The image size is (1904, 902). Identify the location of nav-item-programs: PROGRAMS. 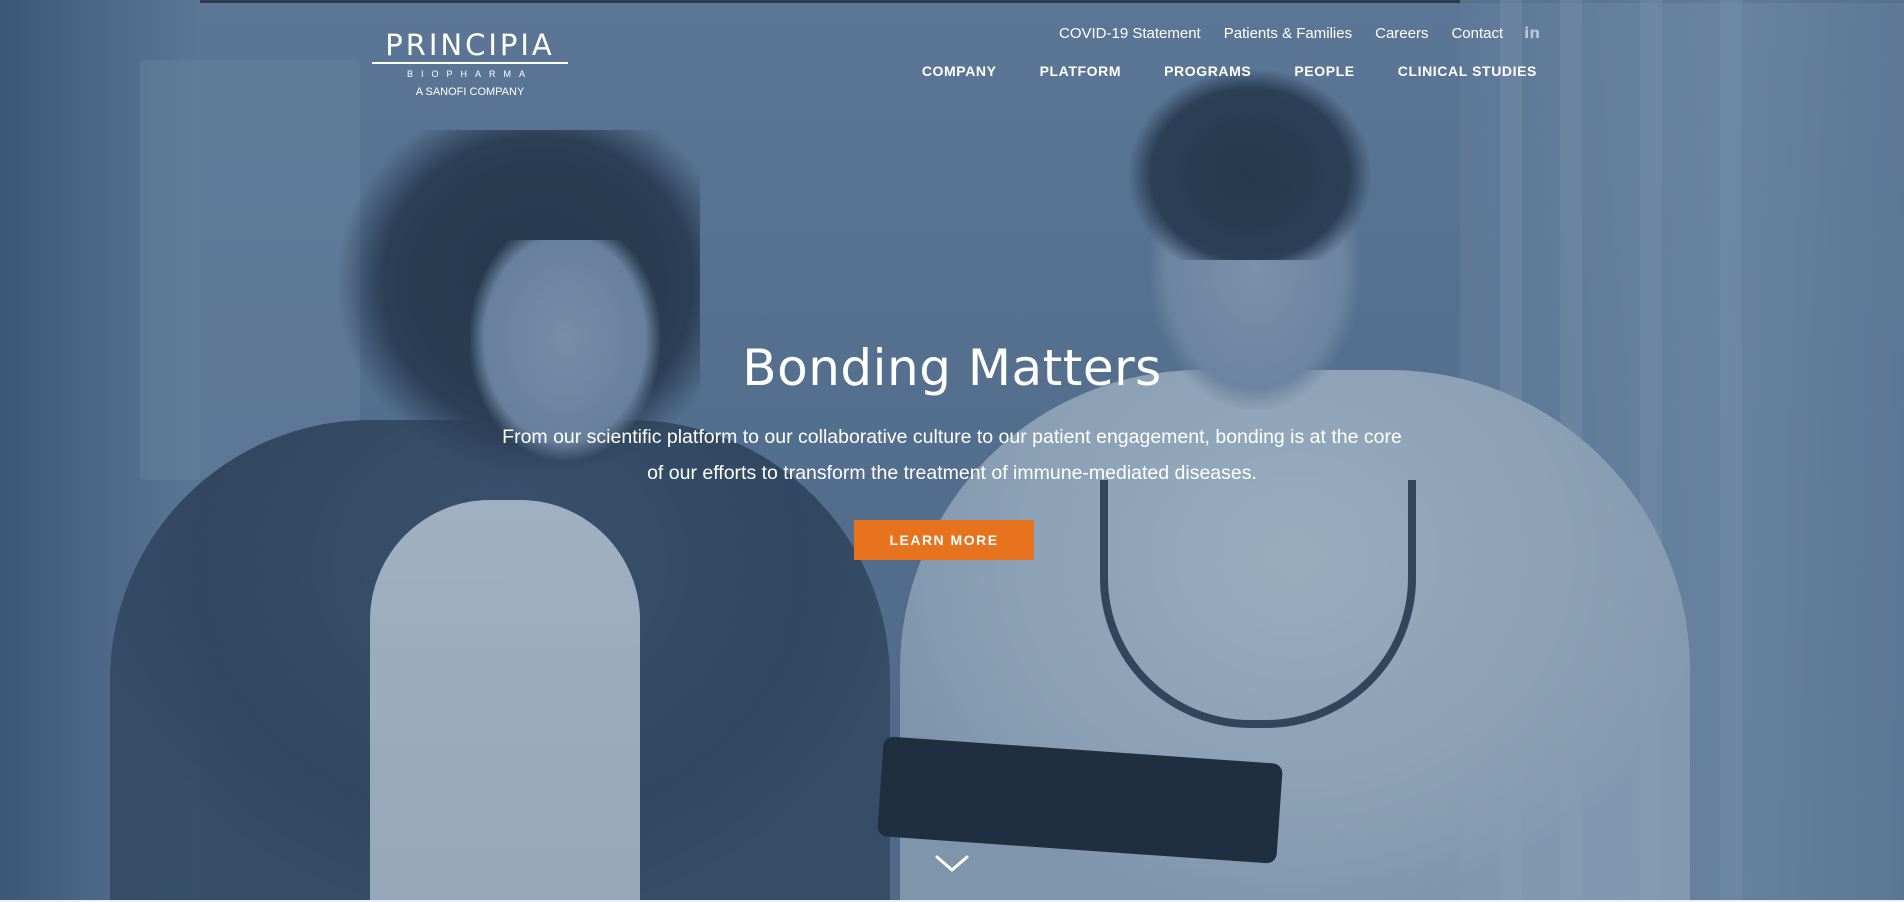
(1207, 71).